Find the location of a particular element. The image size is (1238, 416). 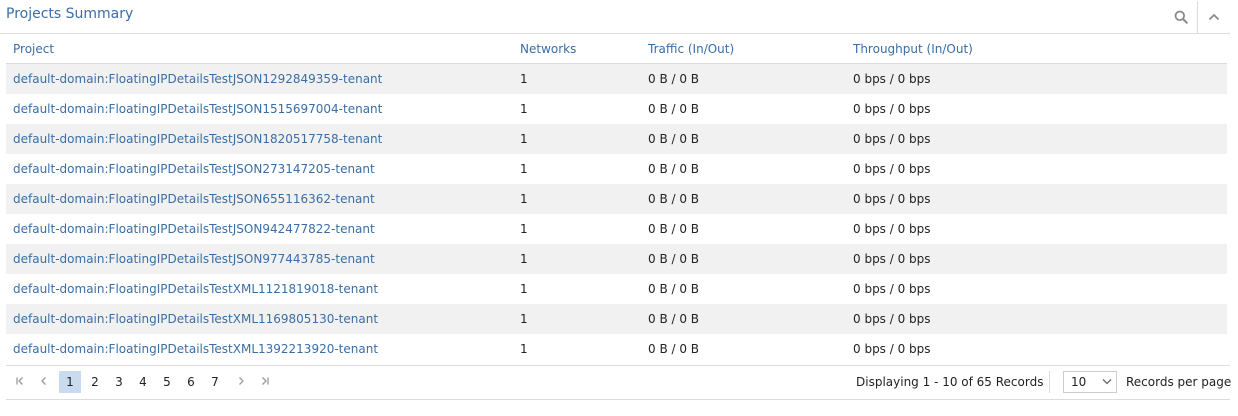

column-header-networks: Networks is located at coordinates (548, 49).